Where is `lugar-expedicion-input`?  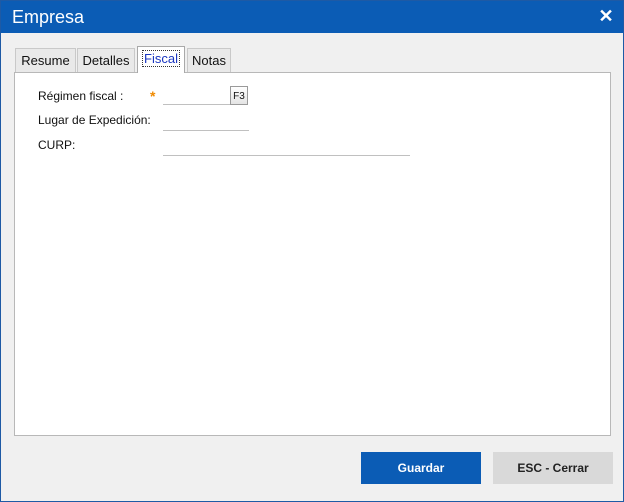 lugar-expedicion-input is located at coordinates (206, 121).